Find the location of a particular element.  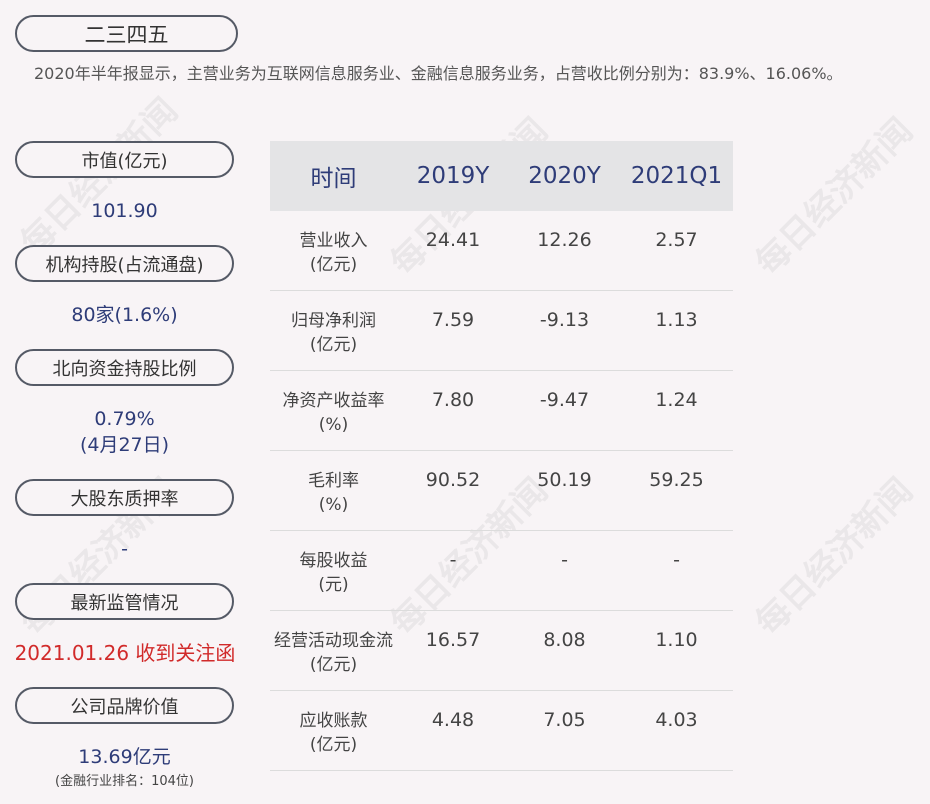

table-cell: -9.47 is located at coordinates (564, 400).